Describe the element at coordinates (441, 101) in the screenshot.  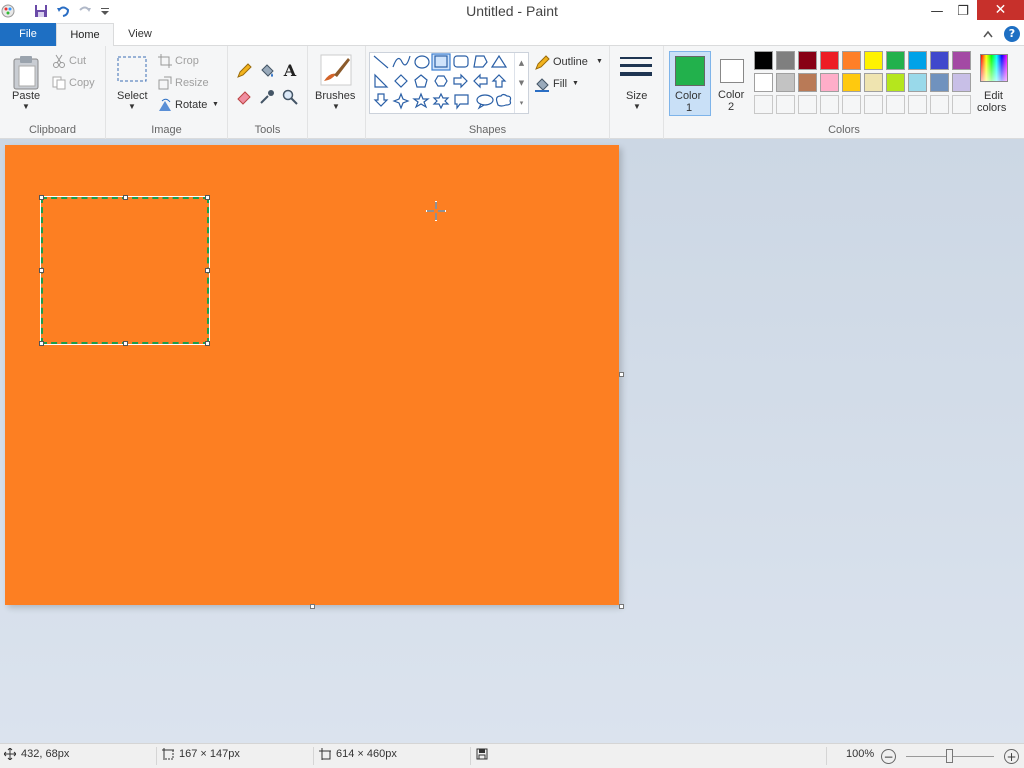
I see `six-point-star-shape-icon` at that location.